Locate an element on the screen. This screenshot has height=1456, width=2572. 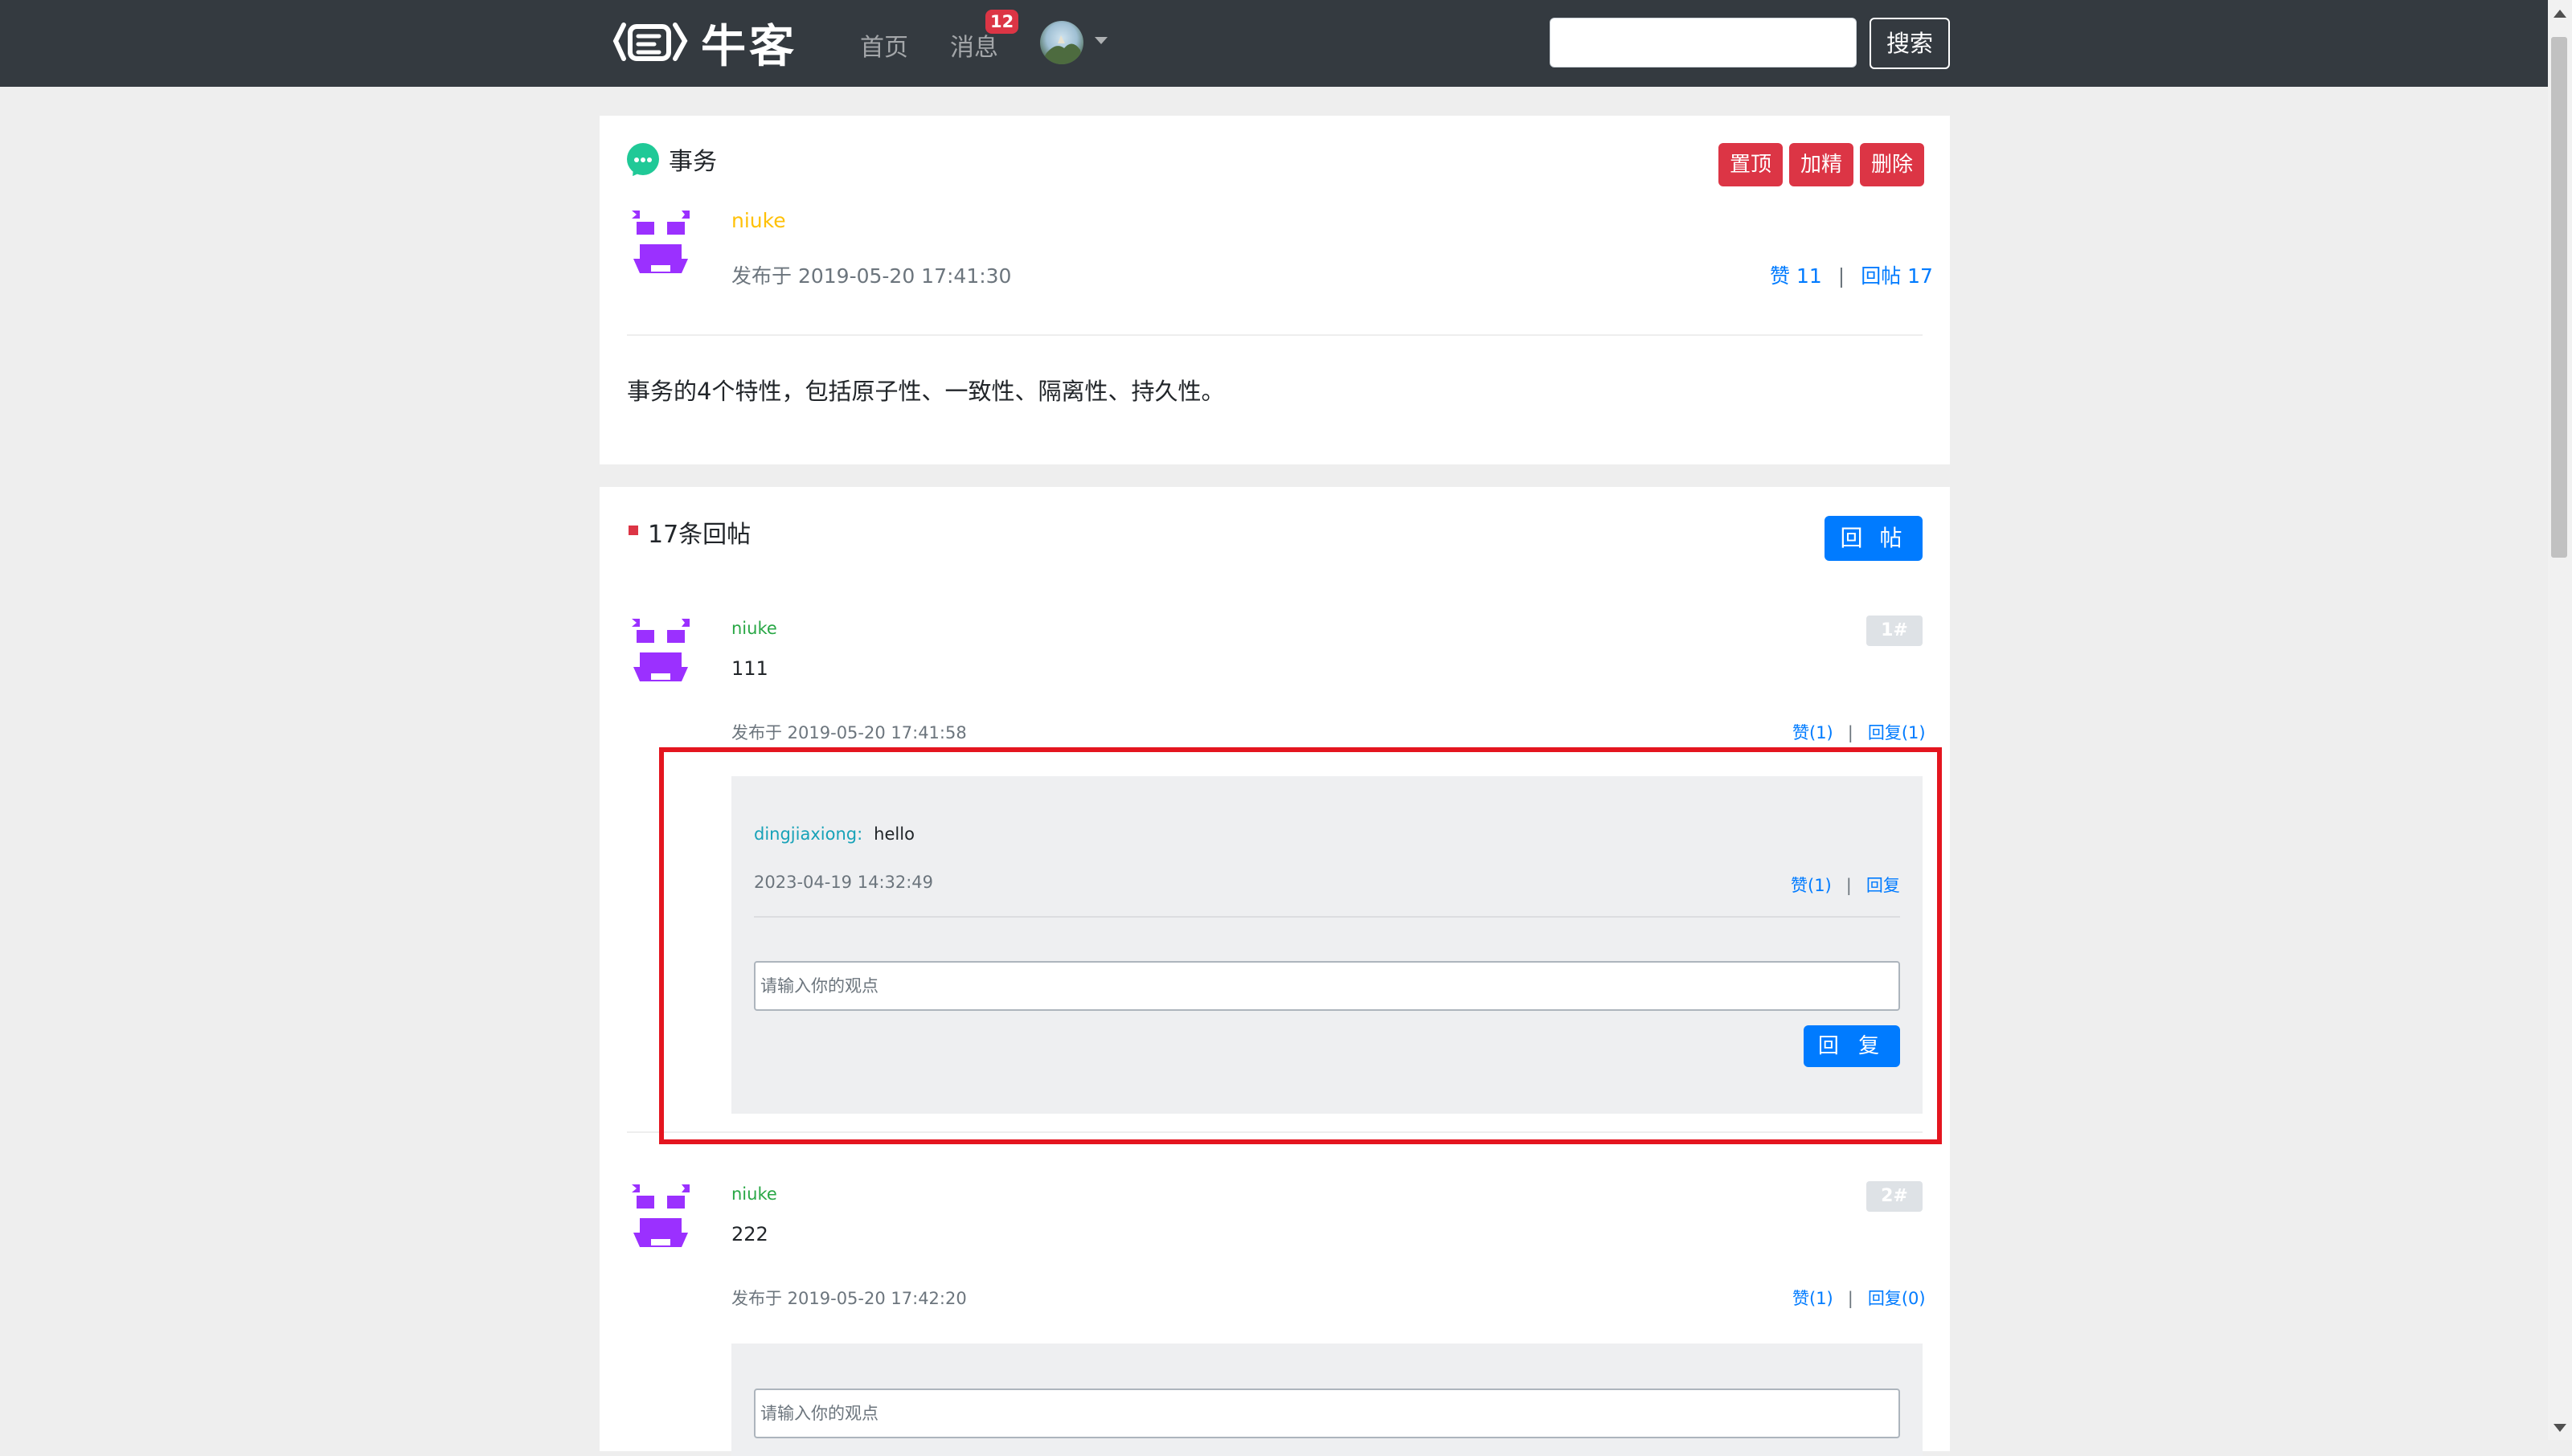
search-input is located at coordinates (1703, 42).